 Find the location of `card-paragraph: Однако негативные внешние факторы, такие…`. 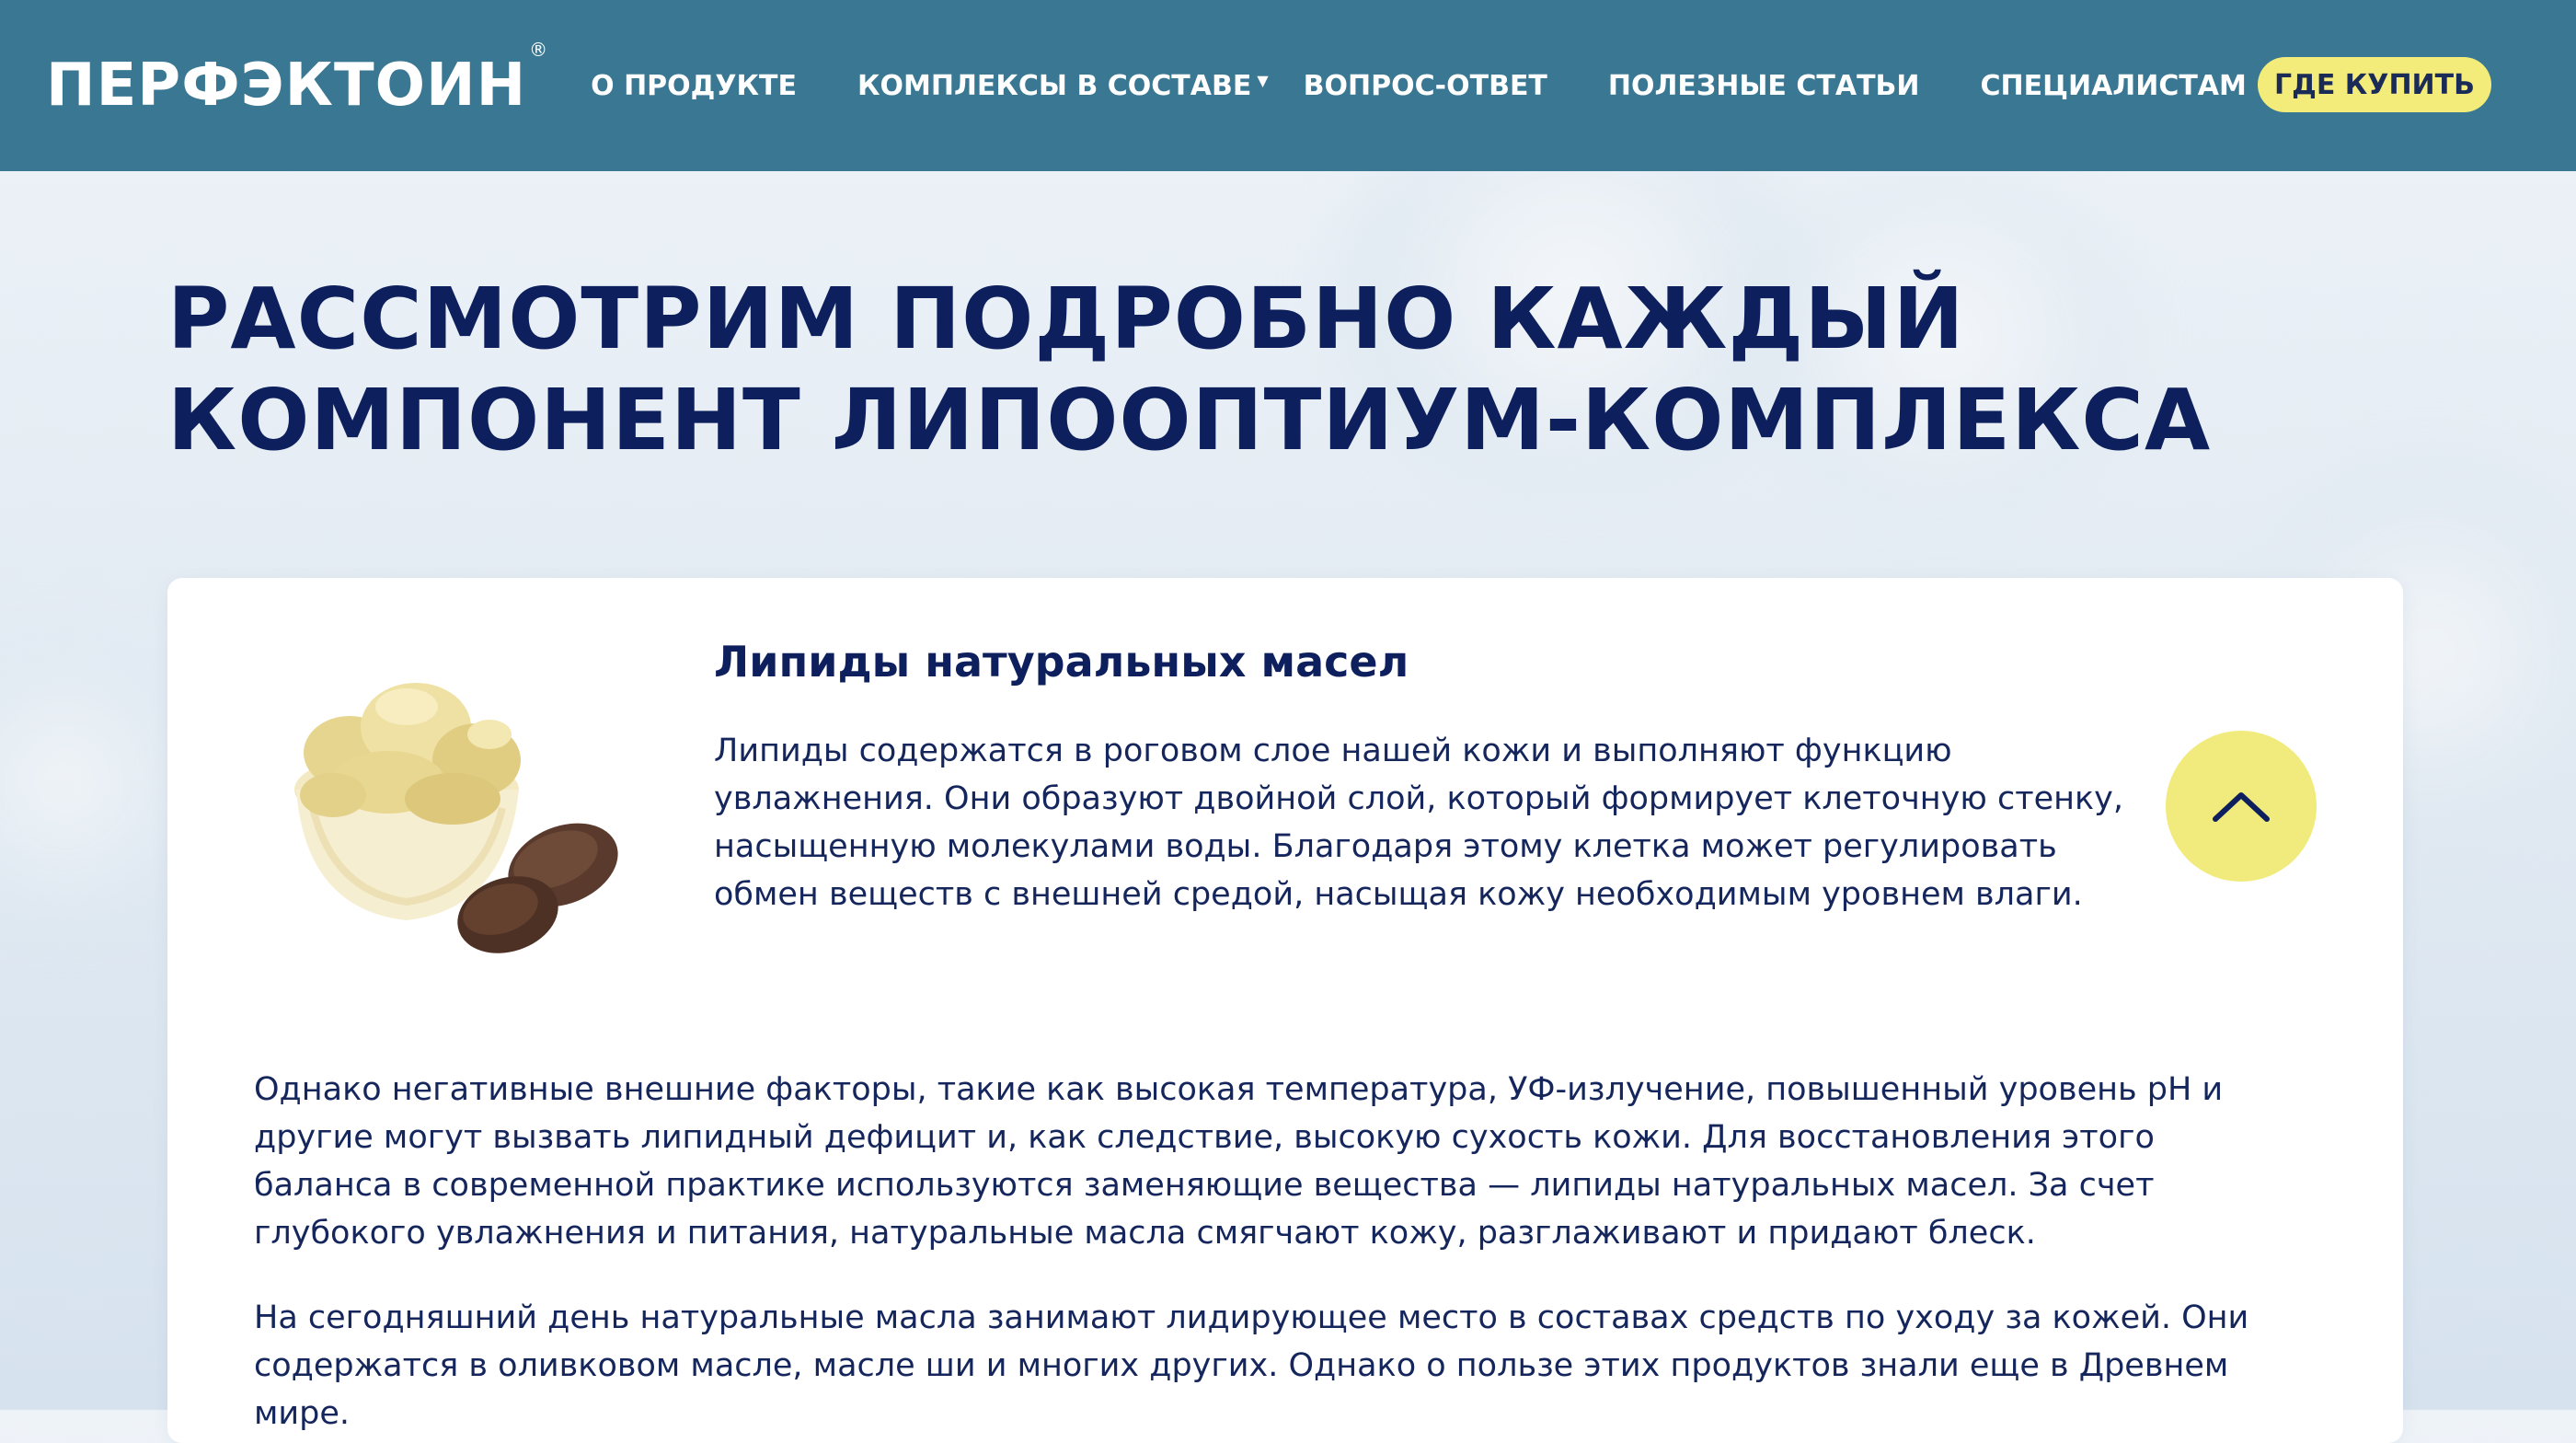

card-paragraph: Однако негативные внешние факторы, такие… is located at coordinates (1239, 1161).